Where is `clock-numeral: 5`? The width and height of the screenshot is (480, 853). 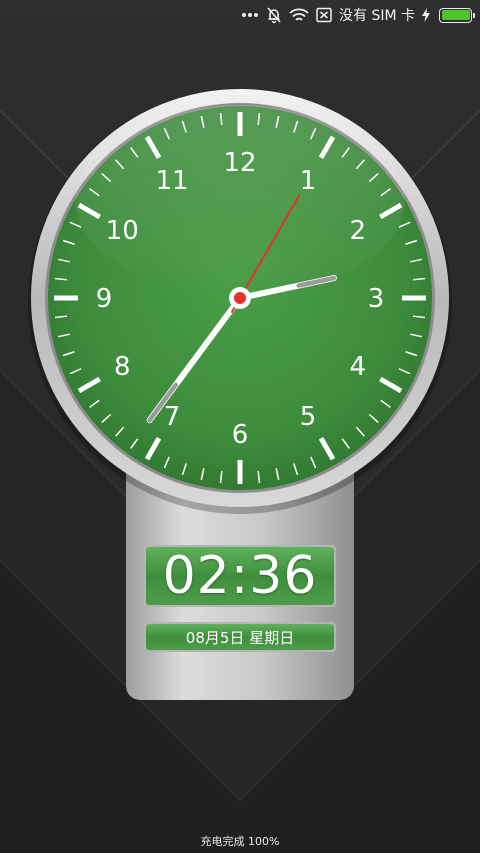
clock-numeral: 5 is located at coordinates (308, 417).